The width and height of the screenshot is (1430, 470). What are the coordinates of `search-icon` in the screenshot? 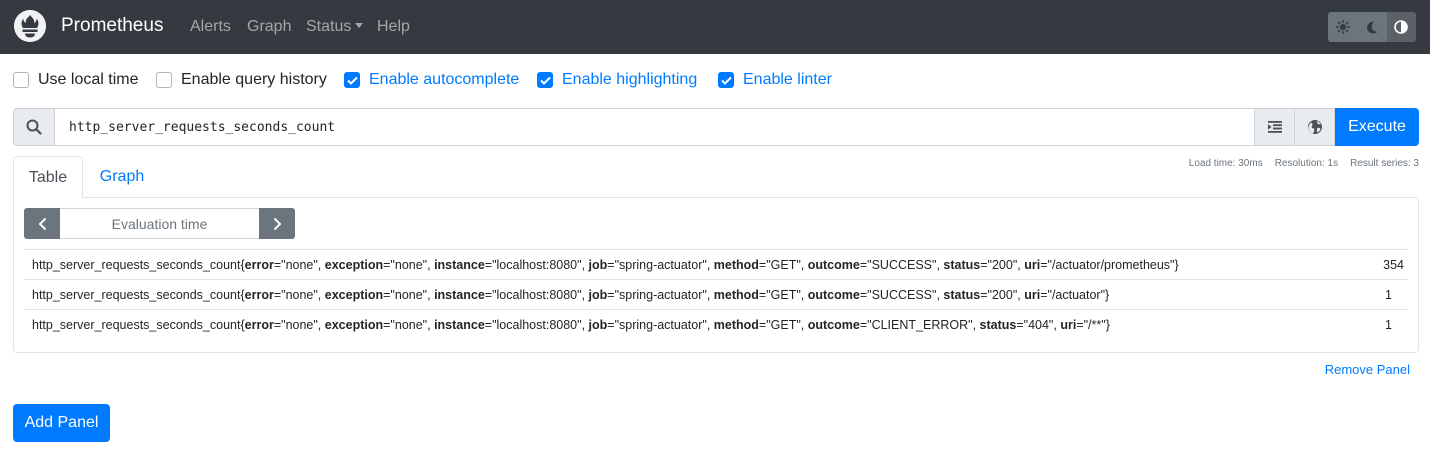 It's located at (34, 127).